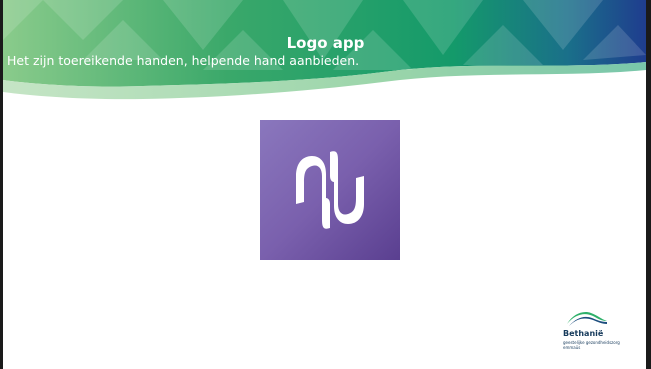 The height and width of the screenshot is (369, 651). I want to click on frame-border-right, so click(648, 184).